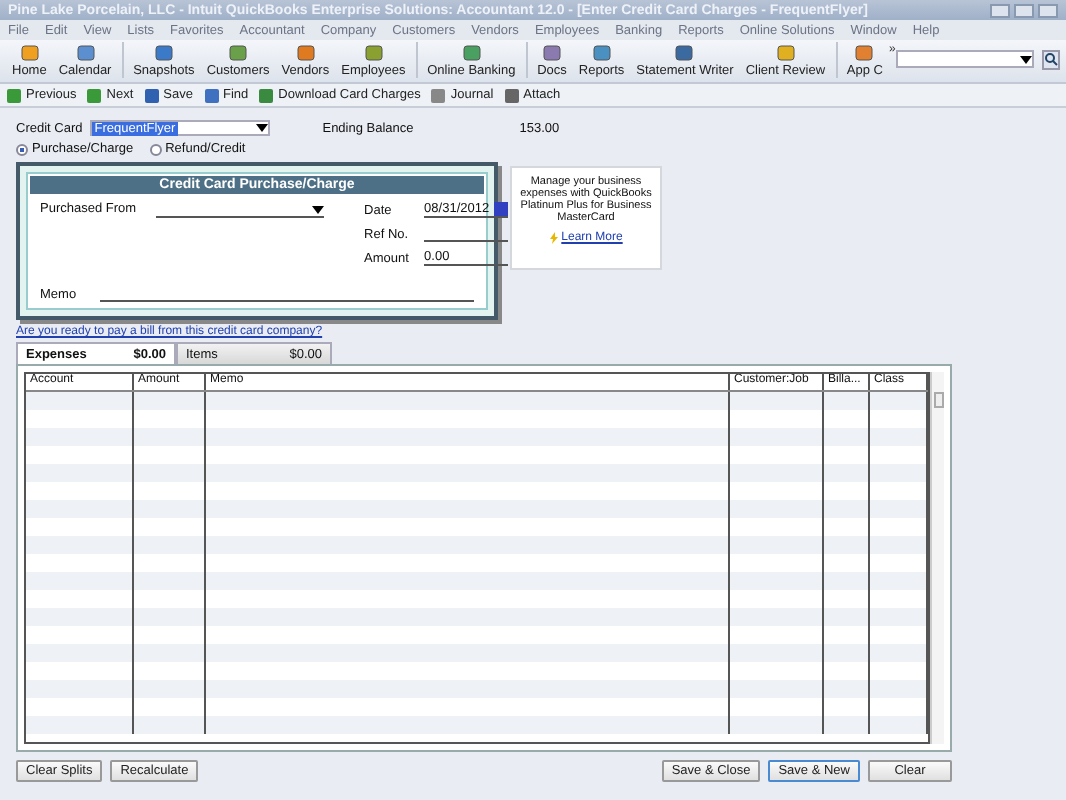 The height and width of the screenshot is (800, 1066). I want to click on search-icon, so click(1051, 59).